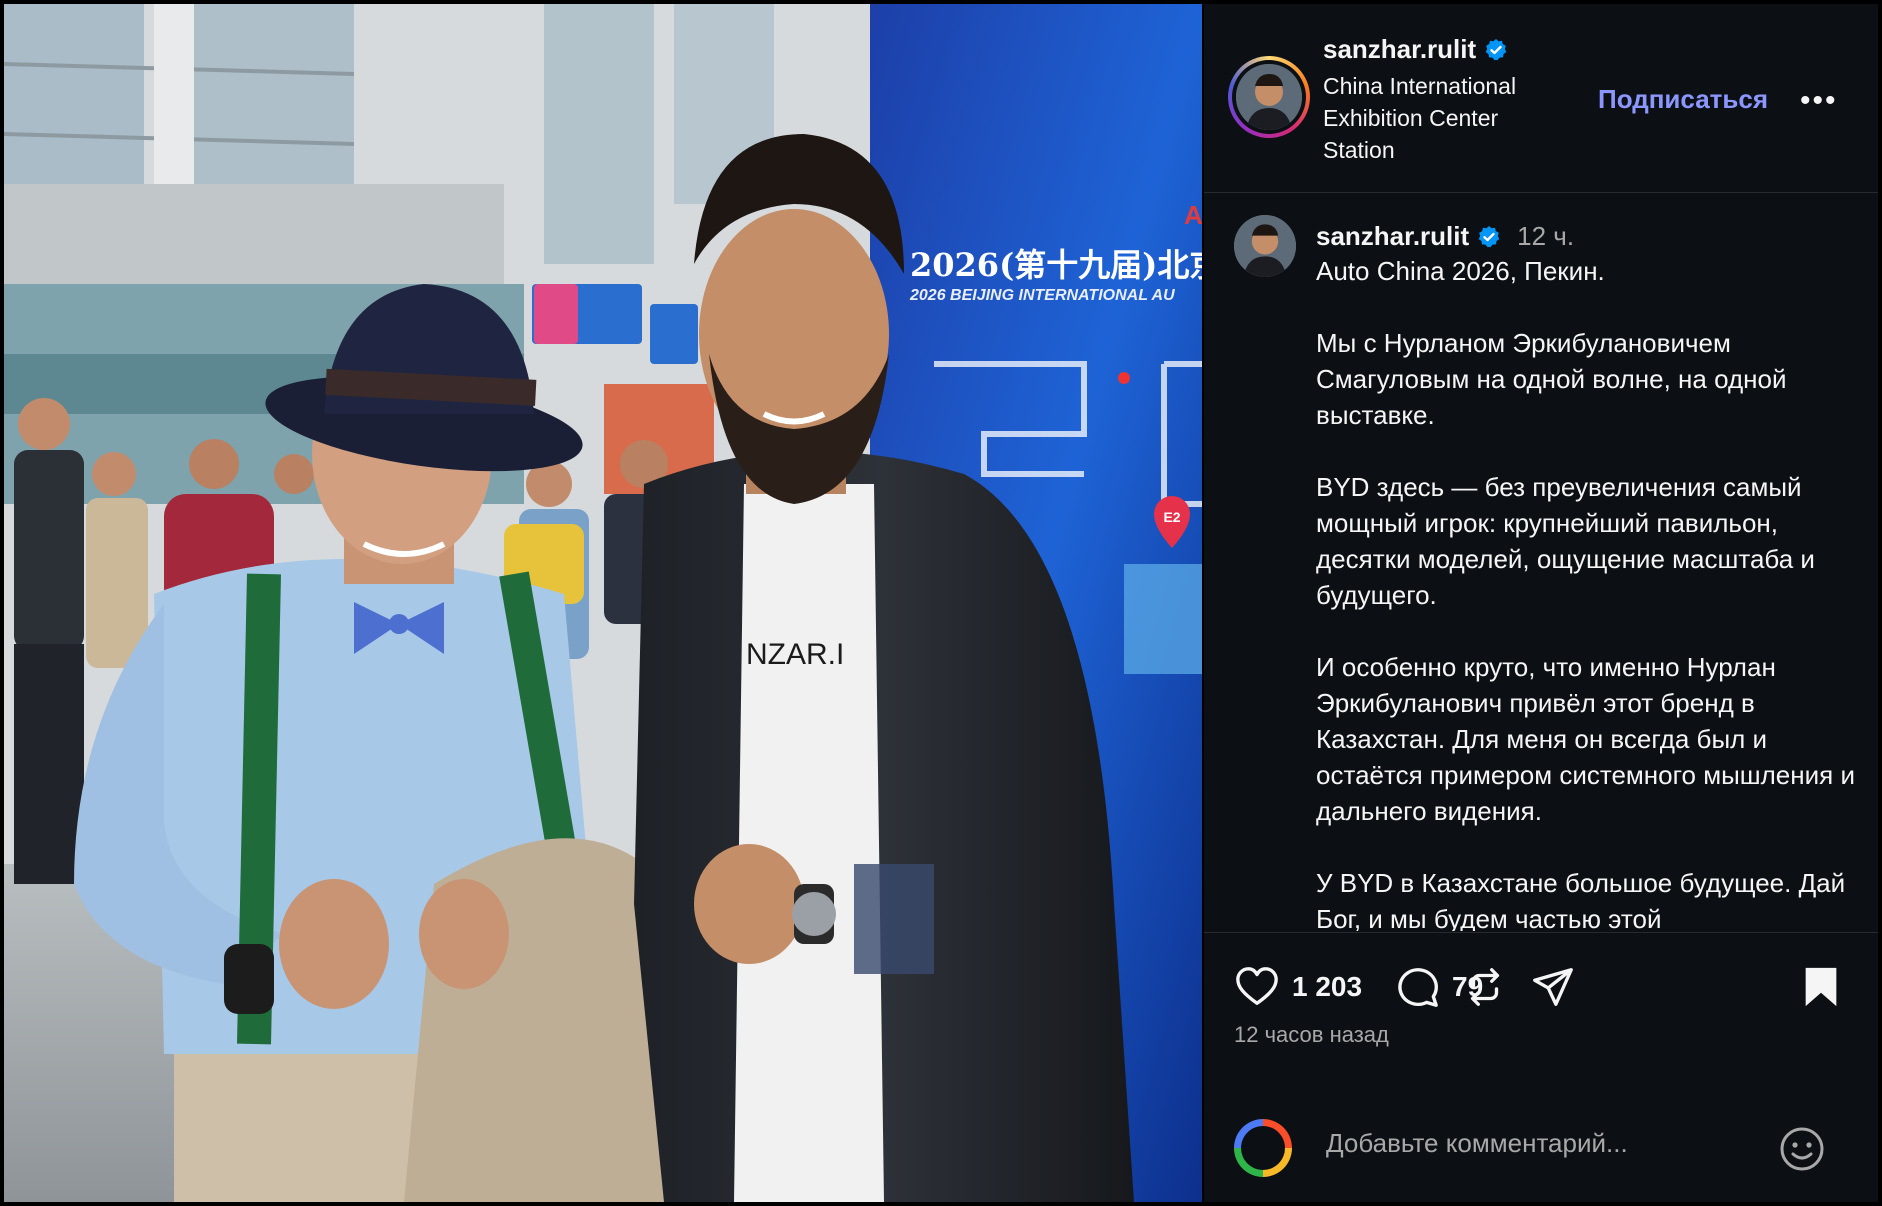 The image size is (1882, 1206). I want to click on like-count: 1 203, so click(1327, 987).